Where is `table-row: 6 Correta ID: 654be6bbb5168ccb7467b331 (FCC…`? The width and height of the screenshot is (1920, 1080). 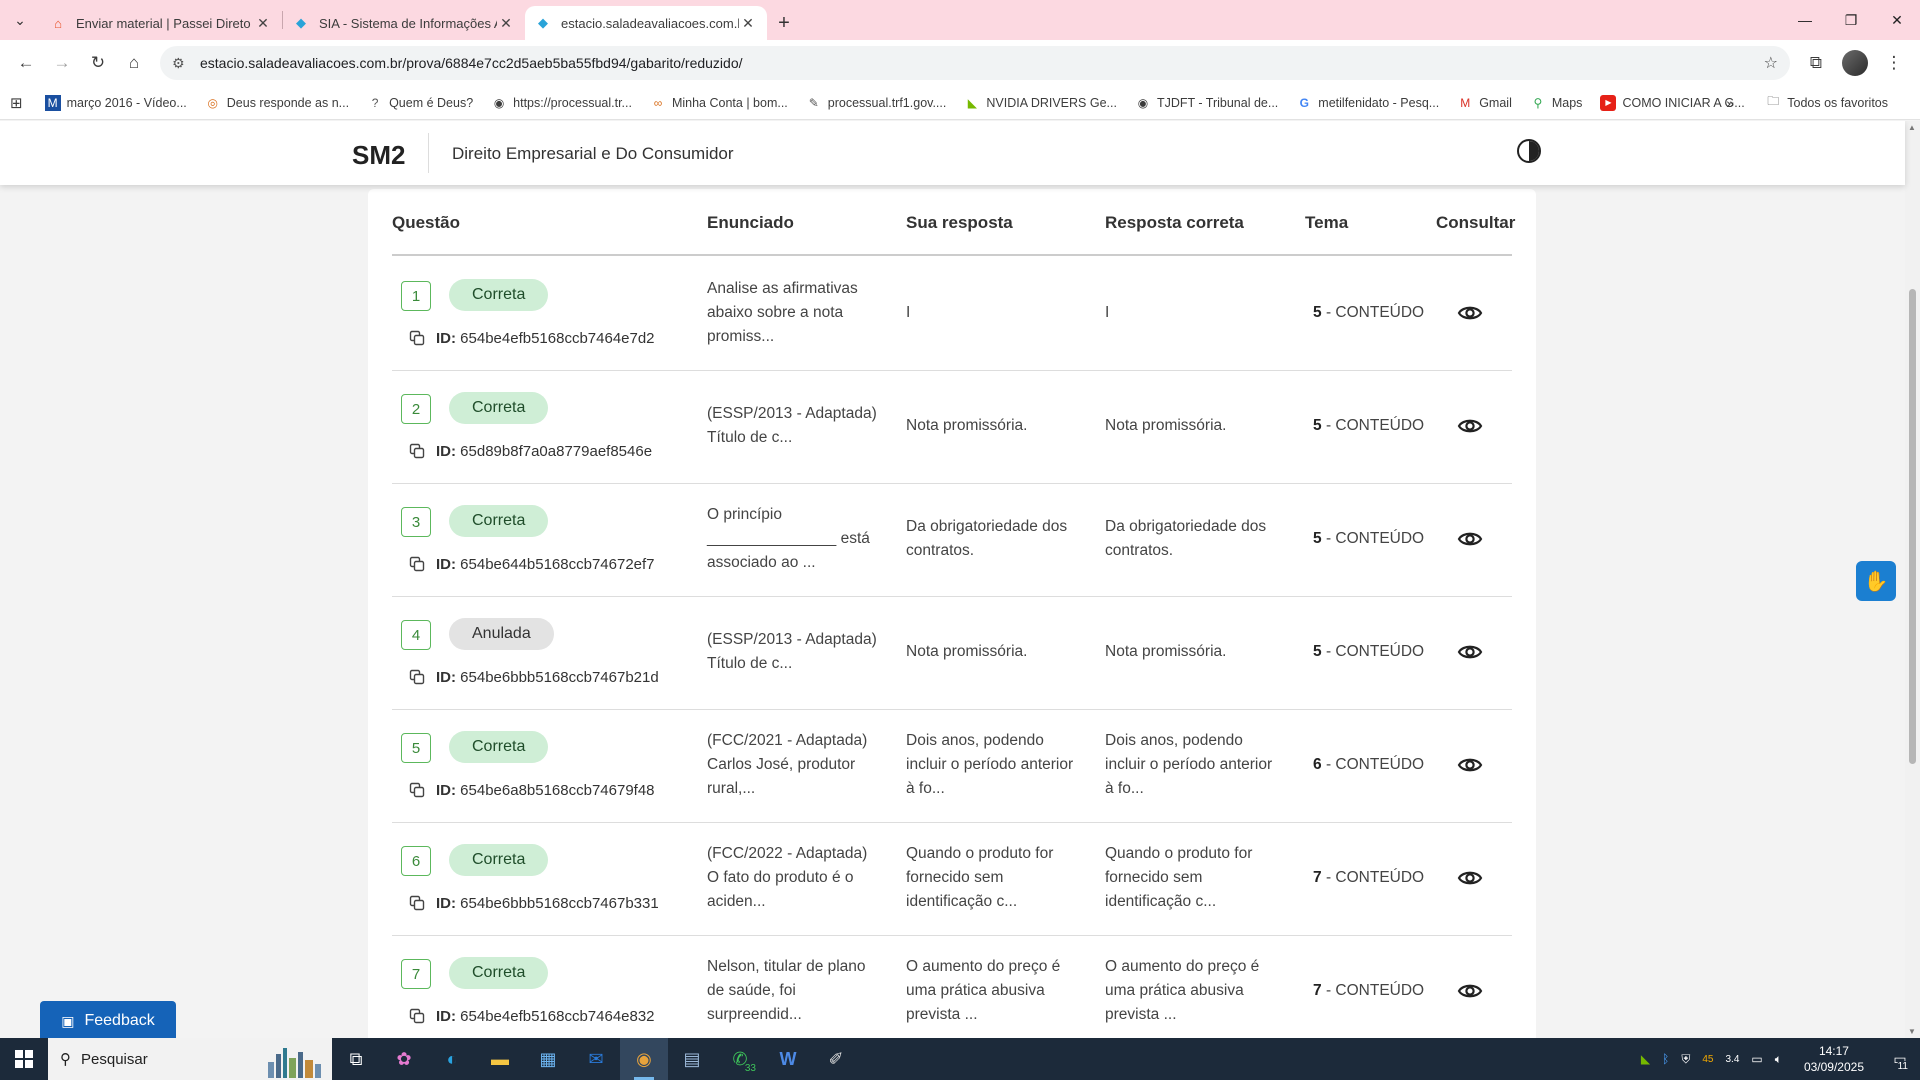 table-row: 6 Correta ID: 654be6bbb5168ccb7467b331 (FCC… is located at coordinates (952, 879).